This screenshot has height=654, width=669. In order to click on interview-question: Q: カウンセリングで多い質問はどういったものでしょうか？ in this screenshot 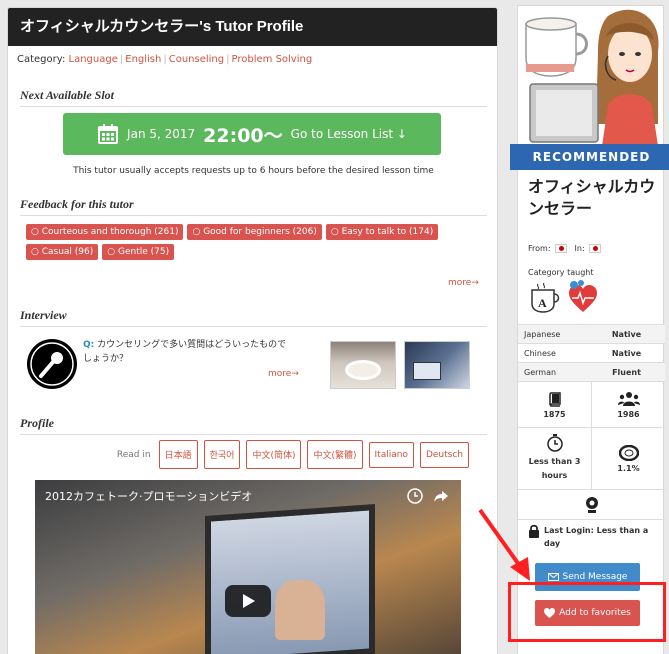, I will do `click(188, 352)`.